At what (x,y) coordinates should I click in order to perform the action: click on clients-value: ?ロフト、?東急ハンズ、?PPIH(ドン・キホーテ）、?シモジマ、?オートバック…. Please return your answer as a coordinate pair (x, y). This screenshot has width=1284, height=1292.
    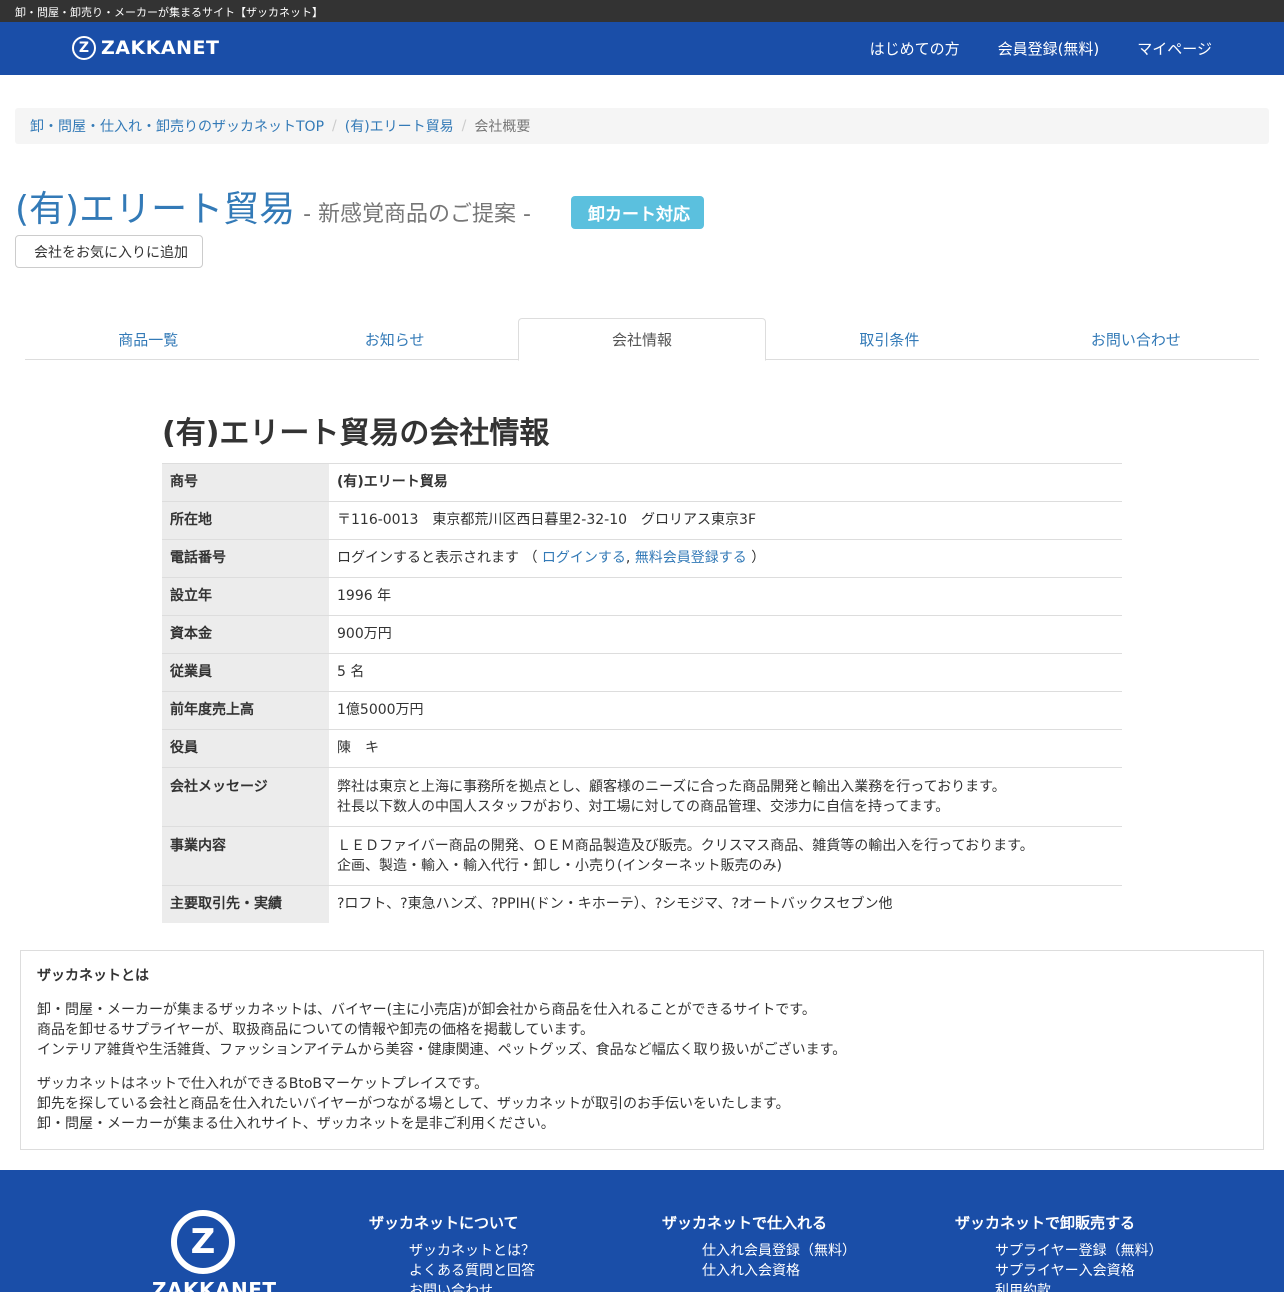
    Looking at the image, I should click on (725, 904).